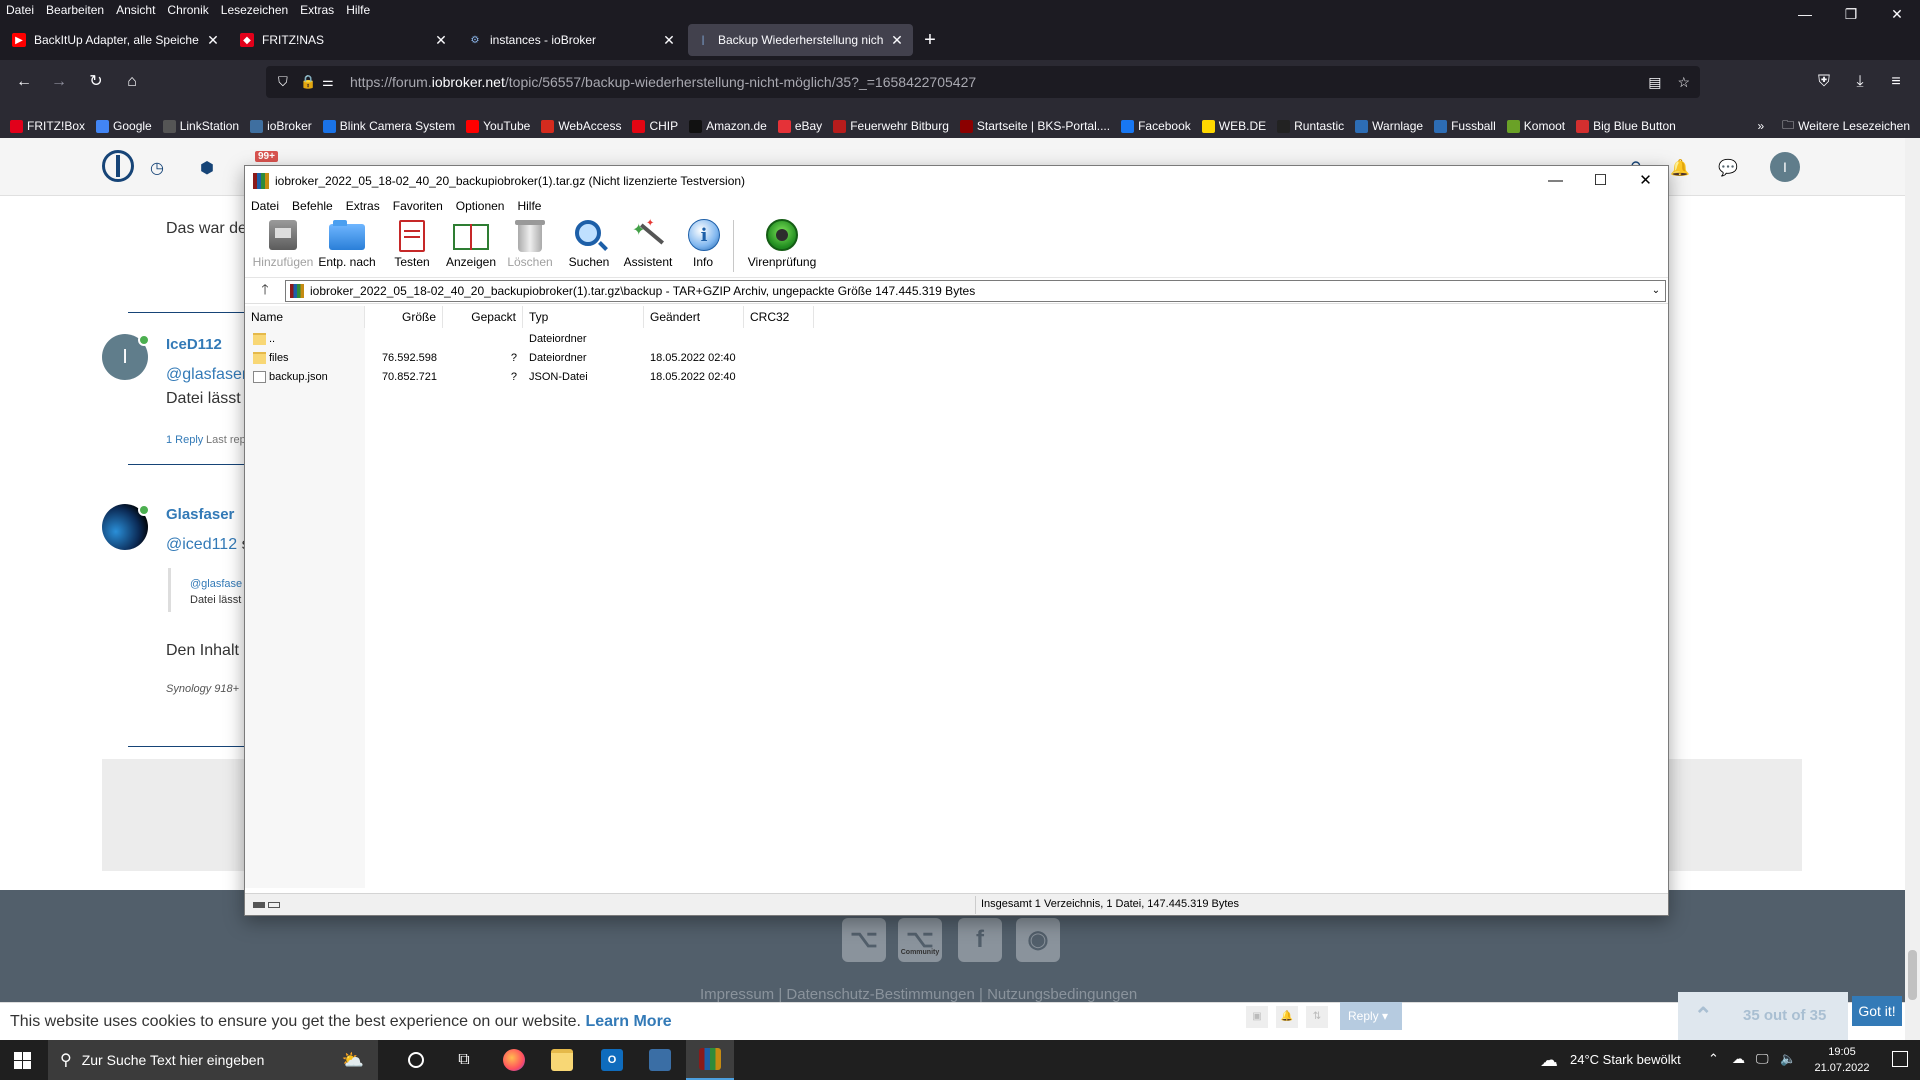  What do you see at coordinates (96, 82) in the screenshot?
I see `reload-icon: ↻` at bounding box center [96, 82].